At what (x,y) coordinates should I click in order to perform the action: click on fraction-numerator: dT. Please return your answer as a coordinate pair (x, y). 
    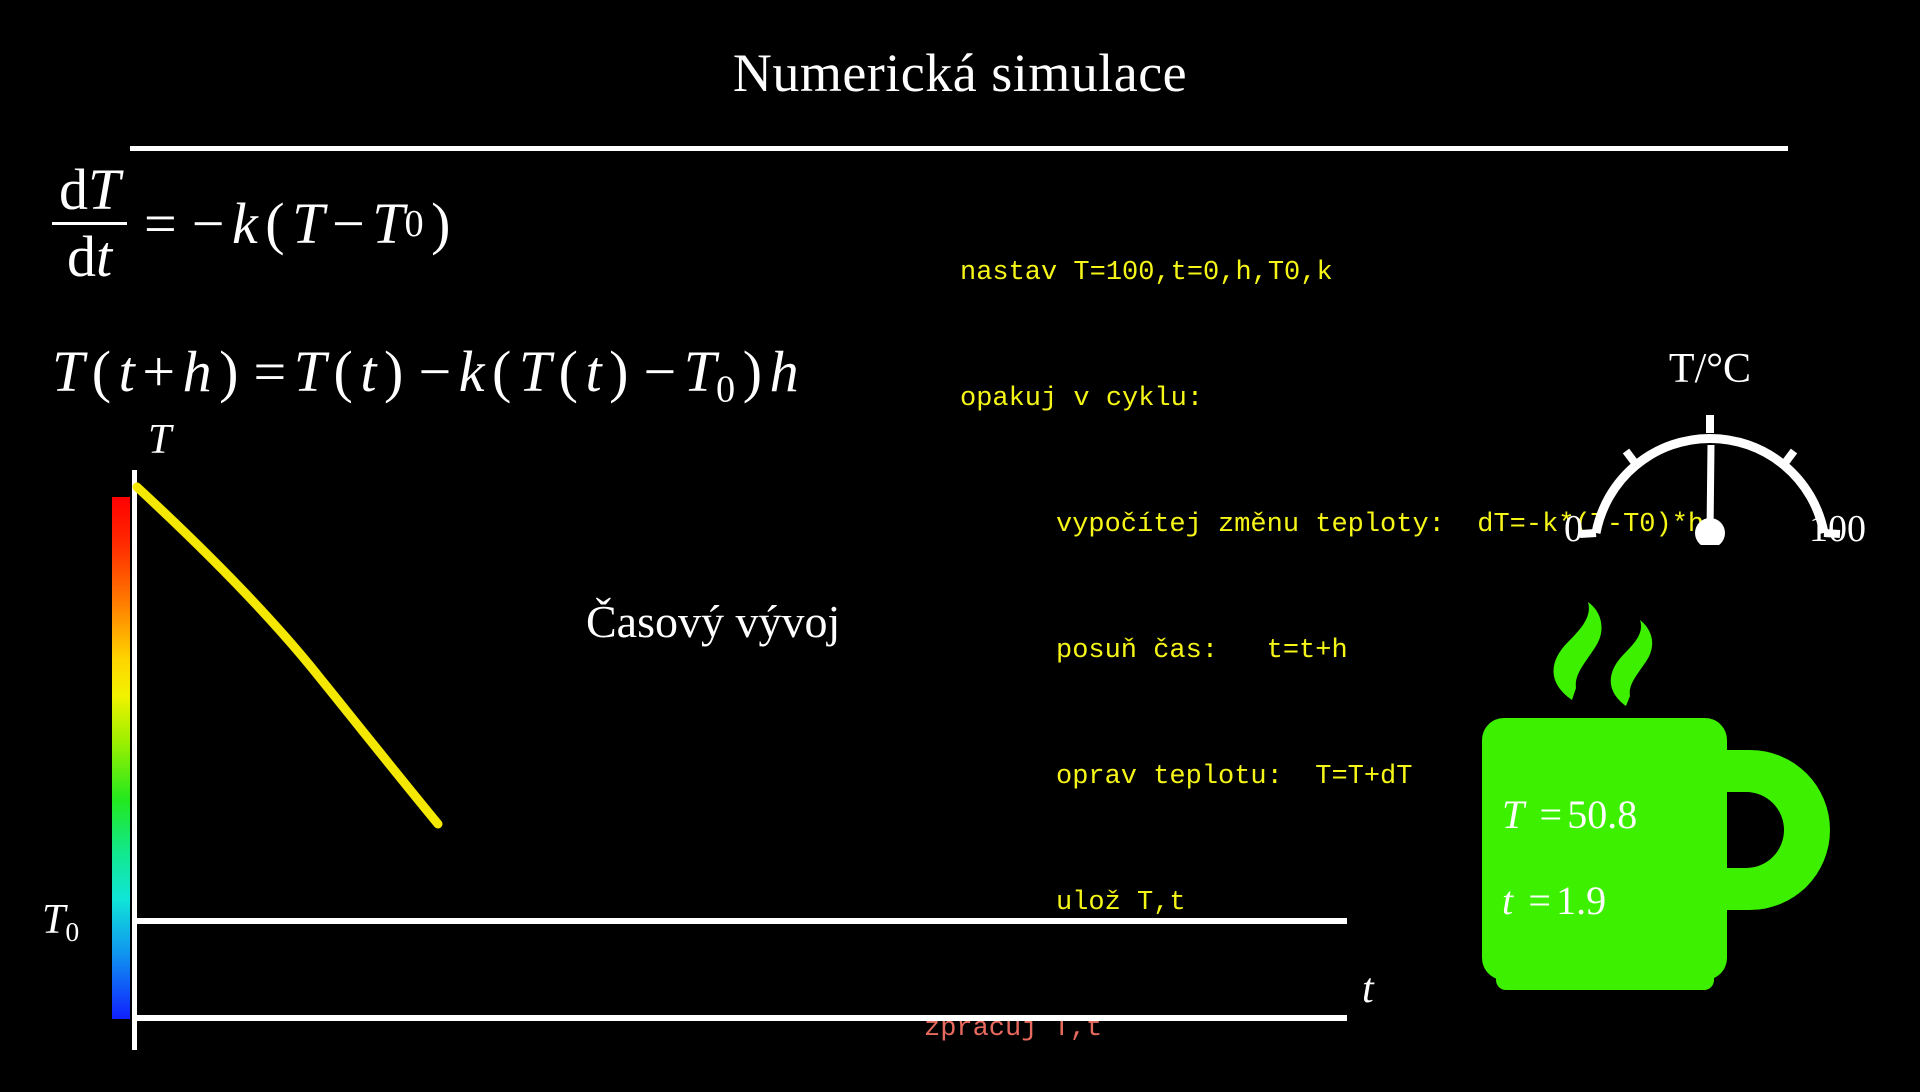
    Looking at the image, I should click on (89, 189).